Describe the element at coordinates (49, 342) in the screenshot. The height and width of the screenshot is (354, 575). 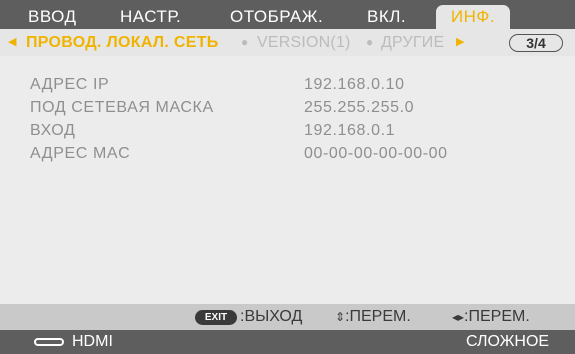
I see `hdmi-connector-icon` at that location.